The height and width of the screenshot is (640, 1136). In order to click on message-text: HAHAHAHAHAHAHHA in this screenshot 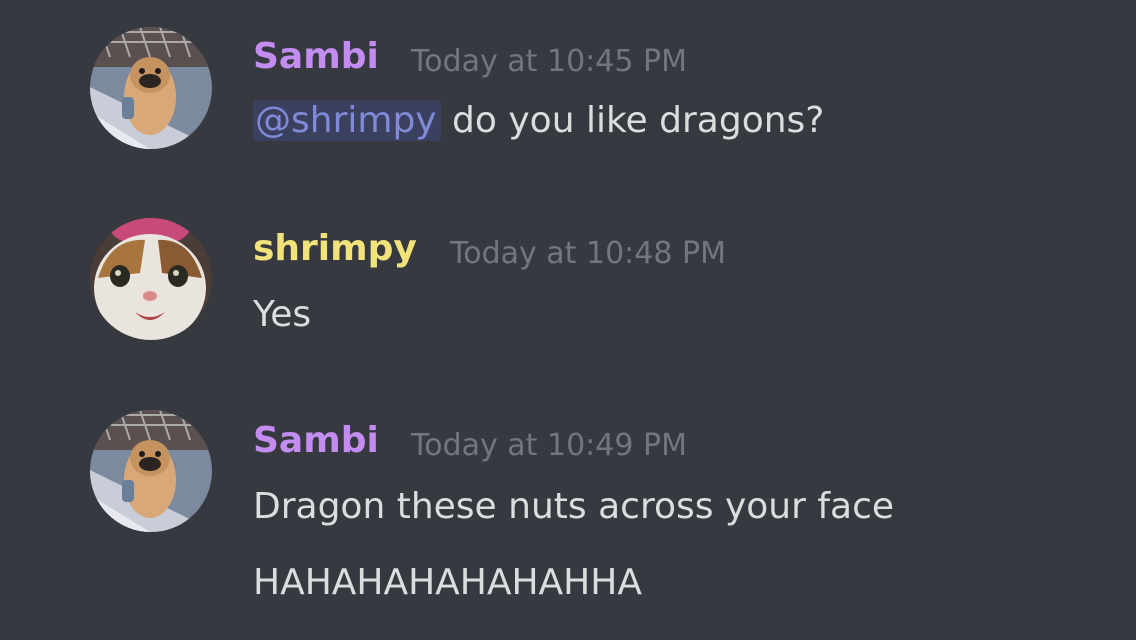, I will do `click(447, 582)`.